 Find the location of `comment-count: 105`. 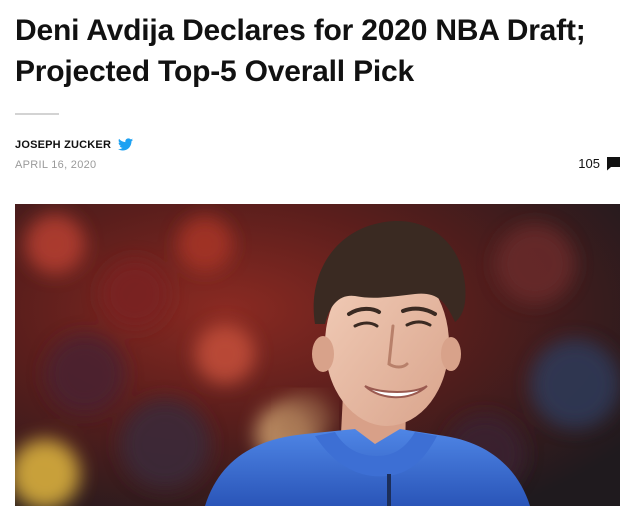

comment-count: 105 is located at coordinates (589, 163).